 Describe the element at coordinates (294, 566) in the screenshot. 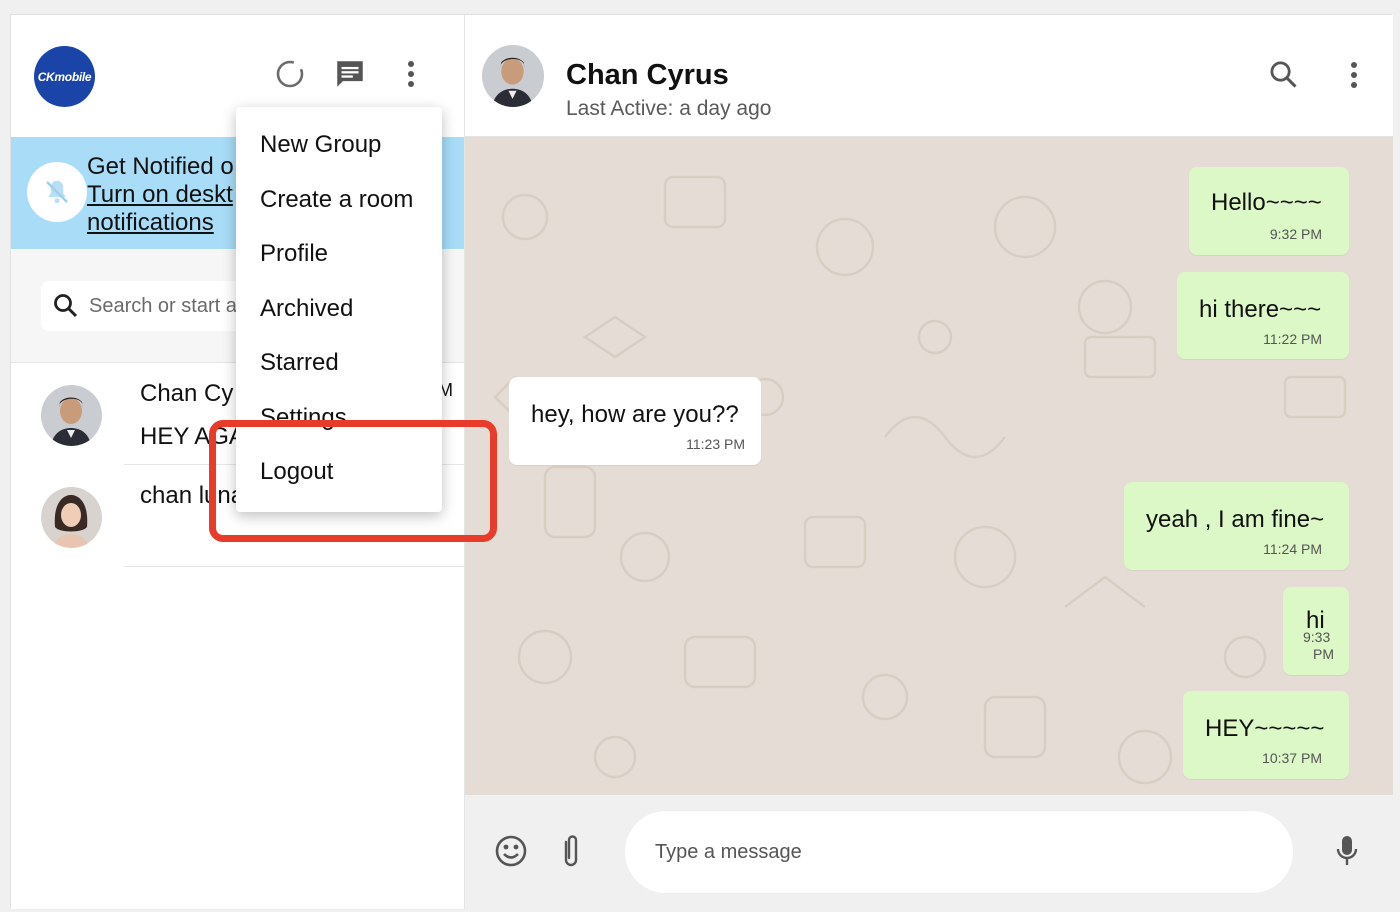

I see `divider` at that location.